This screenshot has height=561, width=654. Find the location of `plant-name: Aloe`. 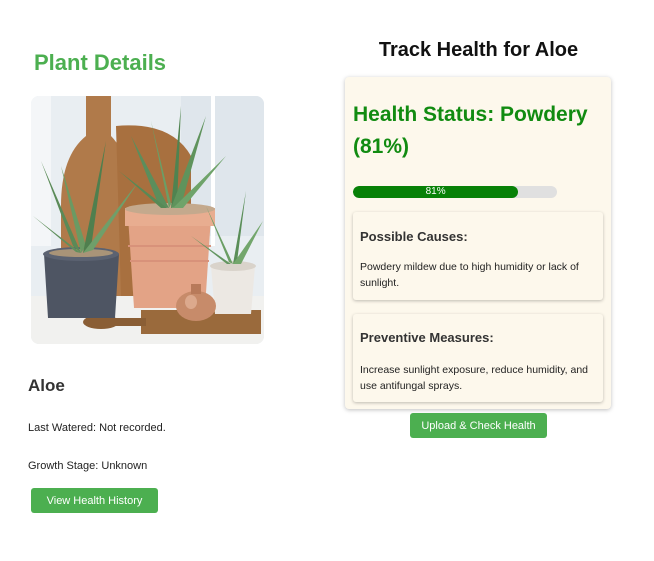

plant-name: Aloe is located at coordinates (46, 385).